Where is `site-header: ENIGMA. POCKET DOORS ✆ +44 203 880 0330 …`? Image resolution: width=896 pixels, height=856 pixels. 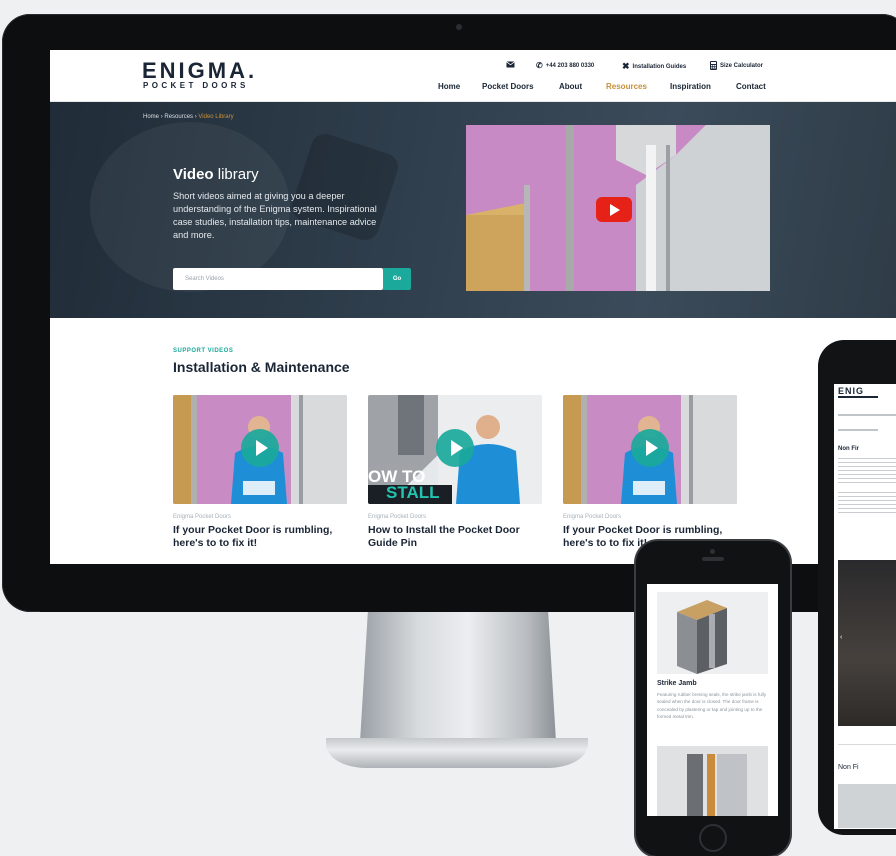 site-header: ENIGMA. POCKET DOORS ✆ +44 203 880 0330 … is located at coordinates (473, 76).